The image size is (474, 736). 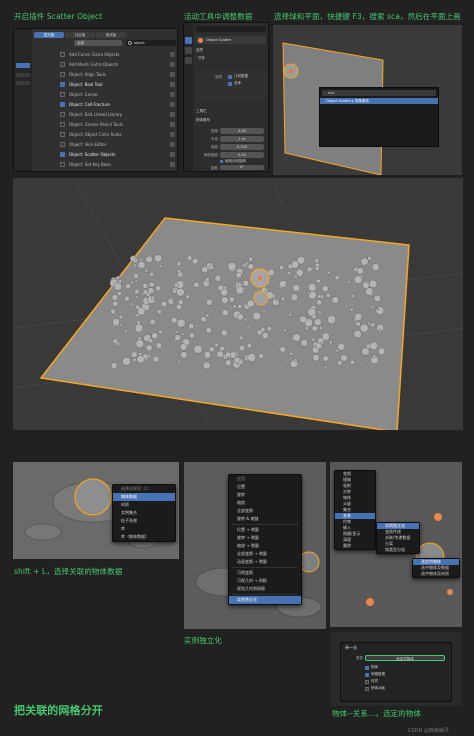 I want to click on list-item: Object: Bool Tool, so click(x=104, y=84).